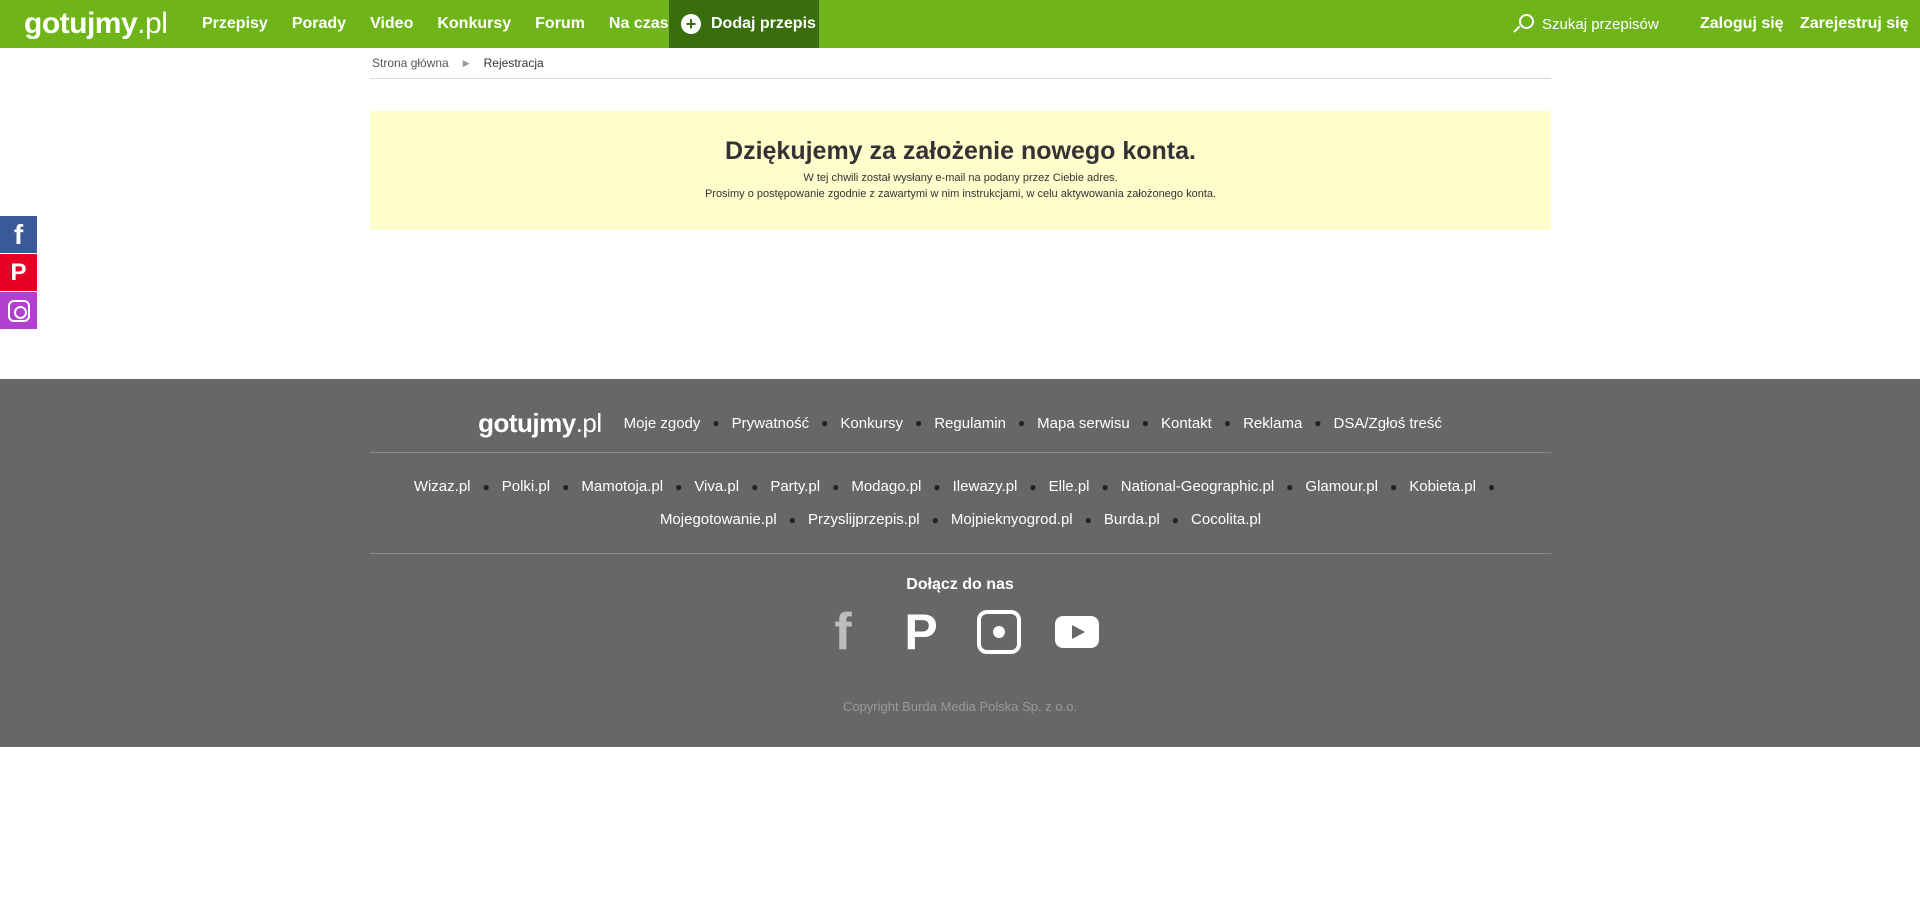  What do you see at coordinates (871, 423) in the screenshot?
I see `footer-link-konkursy: Konkursy` at bounding box center [871, 423].